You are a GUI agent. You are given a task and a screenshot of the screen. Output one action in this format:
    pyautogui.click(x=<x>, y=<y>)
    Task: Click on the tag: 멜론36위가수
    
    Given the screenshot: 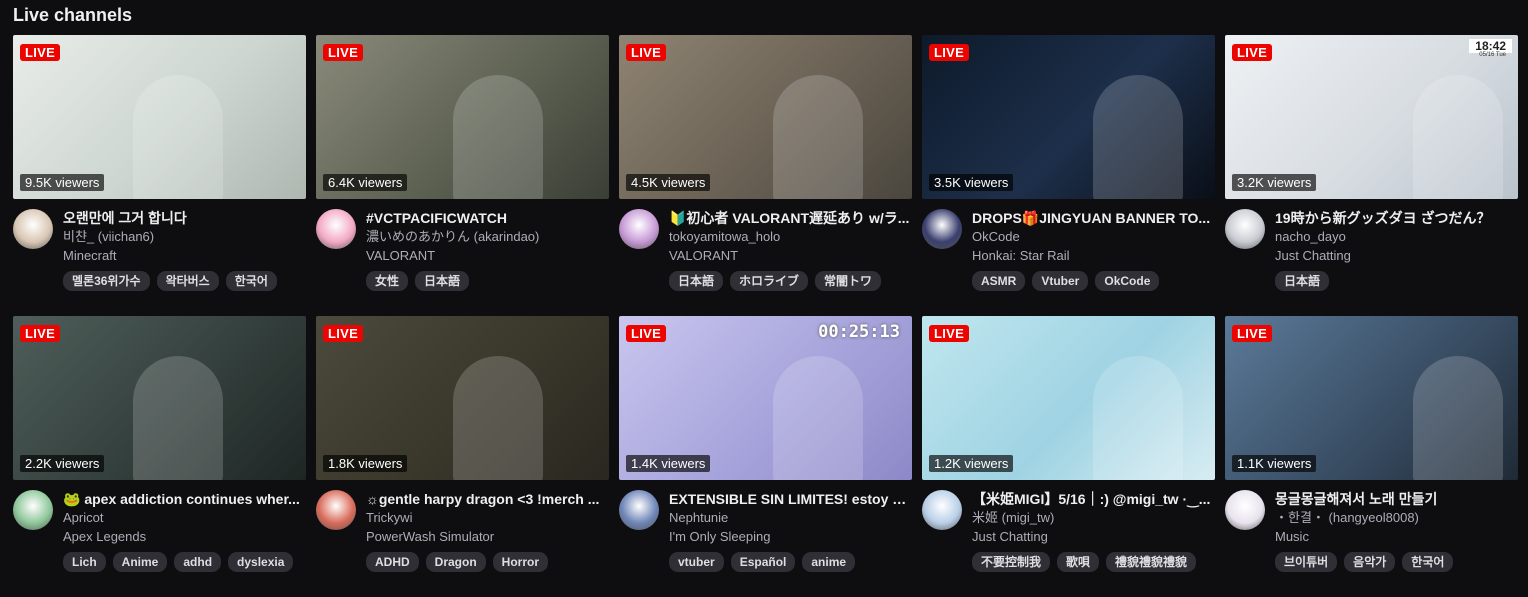 What is the action you would take?
    pyautogui.click(x=106, y=281)
    